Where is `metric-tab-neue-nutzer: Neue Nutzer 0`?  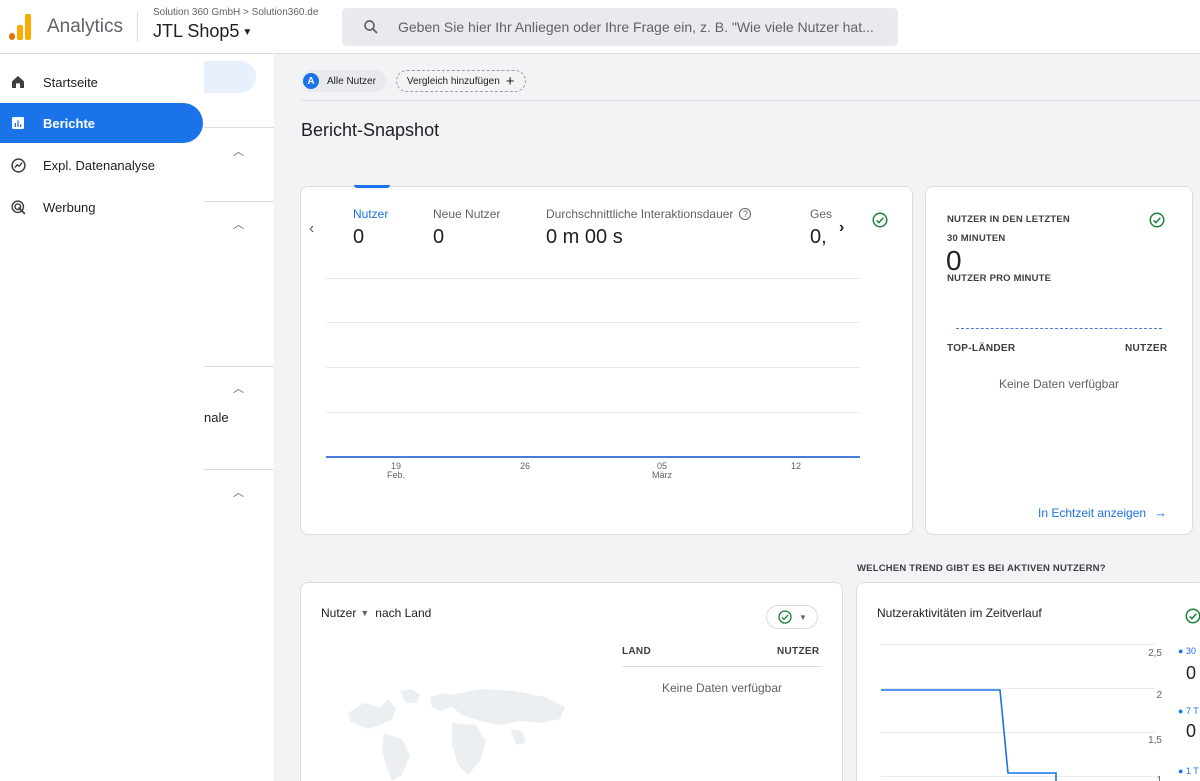 metric-tab-neue-nutzer: Neue Nutzer 0 is located at coordinates (466, 228).